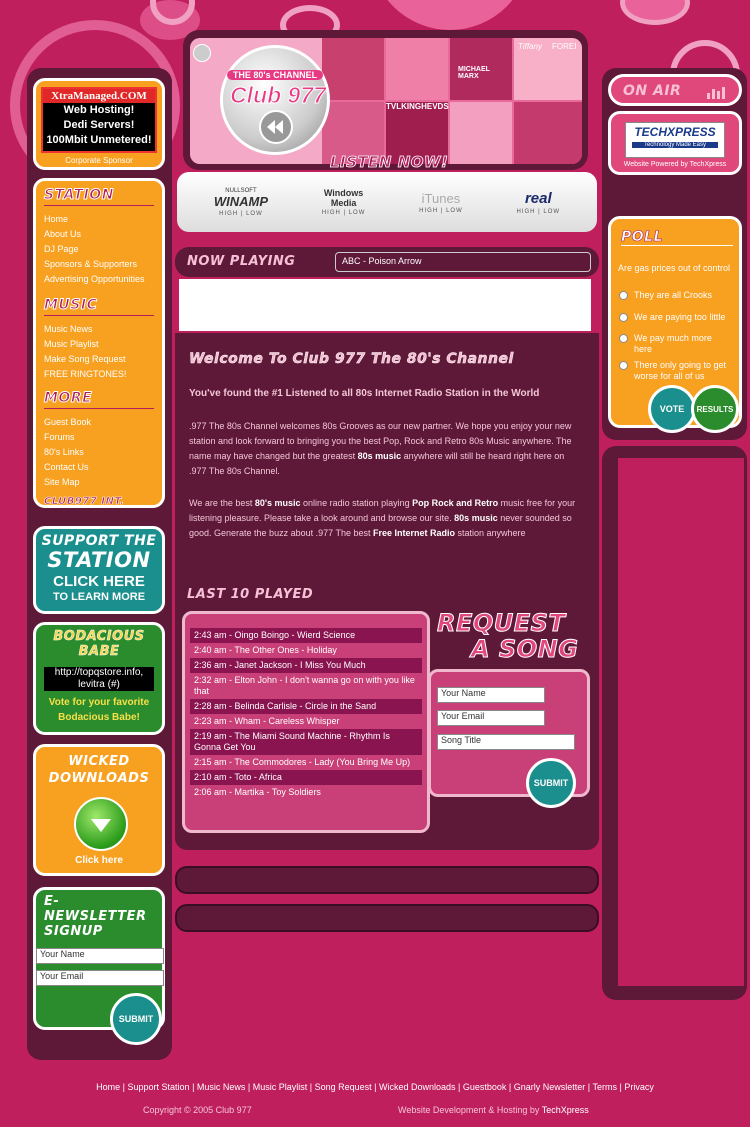 The image size is (750, 1127). I want to click on nav-link-advertising: Advertising Opportunities, so click(99, 279).